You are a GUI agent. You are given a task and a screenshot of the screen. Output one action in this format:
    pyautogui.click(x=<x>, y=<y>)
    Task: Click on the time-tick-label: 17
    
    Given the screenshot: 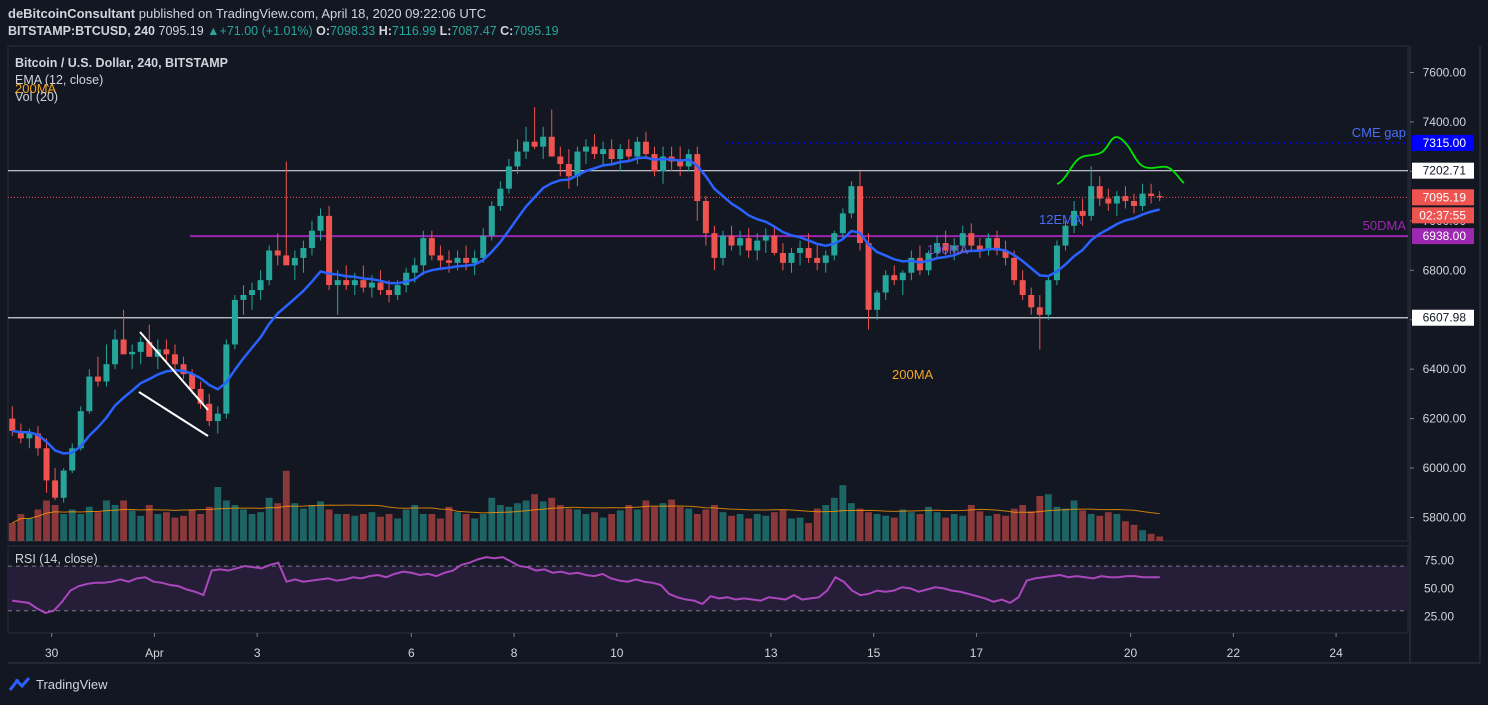 What is the action you would take?
    pyautogui.click(x=977, y=653)
    